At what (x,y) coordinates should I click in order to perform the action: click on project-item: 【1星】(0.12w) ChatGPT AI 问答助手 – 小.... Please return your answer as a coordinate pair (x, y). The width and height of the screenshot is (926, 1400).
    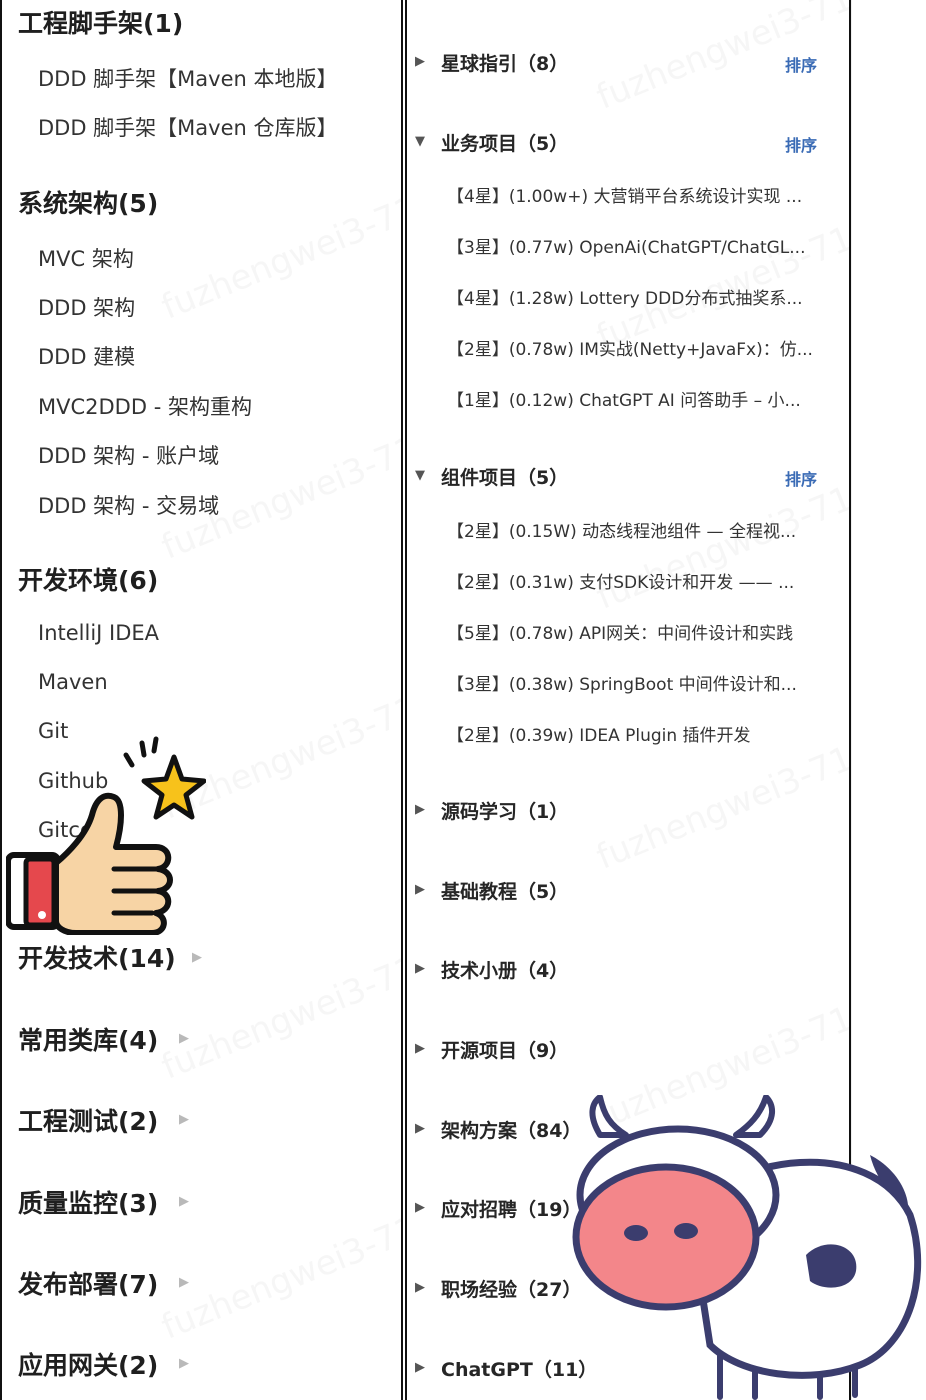
    Looking at the image, I should click on (633, 398).